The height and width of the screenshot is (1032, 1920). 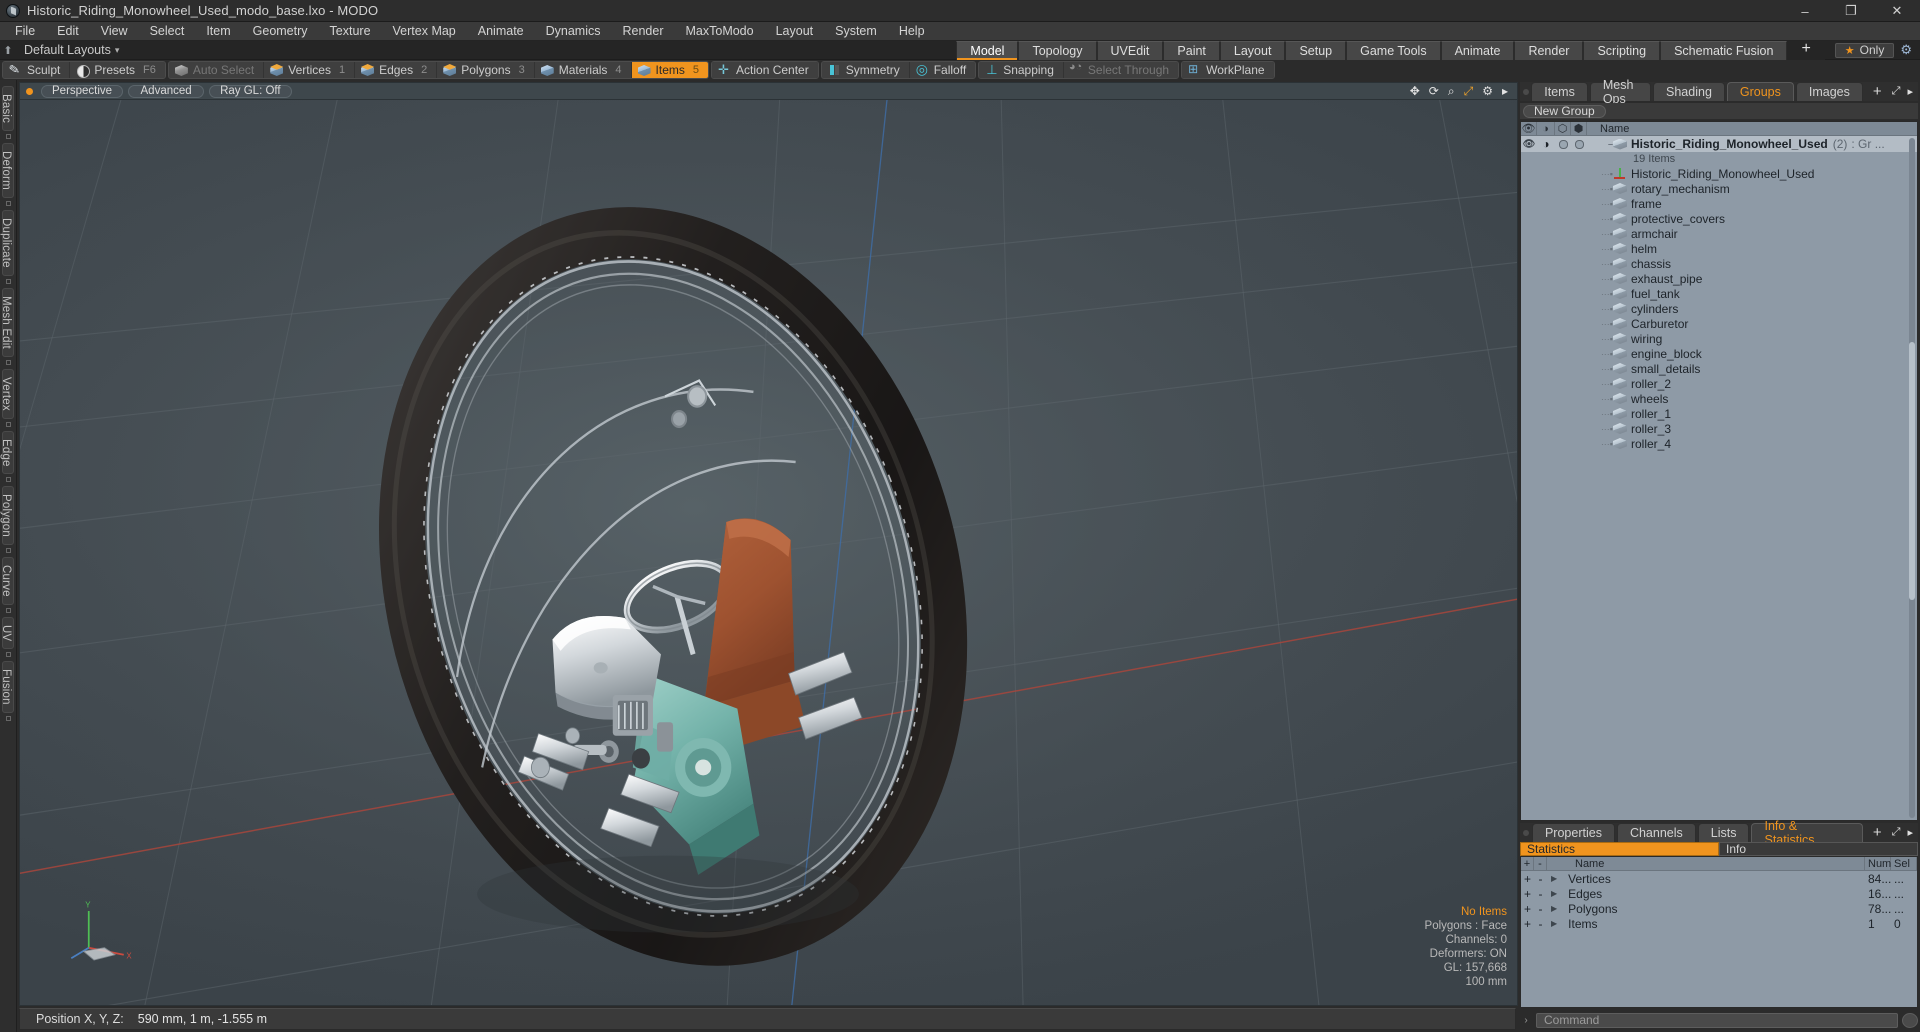 I want to click on add-layout-tab-button: +, so click(x=1806, y=50).